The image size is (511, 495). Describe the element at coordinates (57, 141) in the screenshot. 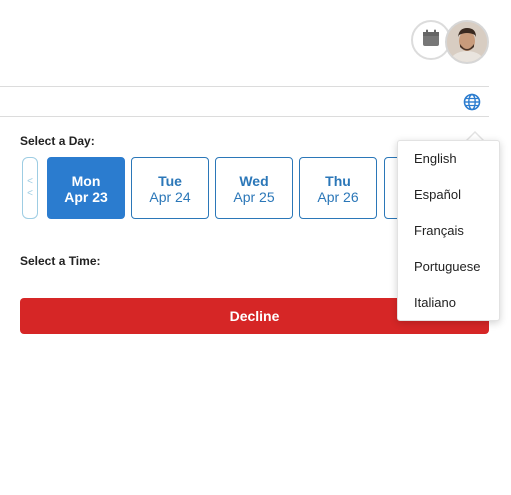

I see `select-day-label: Select a Day:` at that location.